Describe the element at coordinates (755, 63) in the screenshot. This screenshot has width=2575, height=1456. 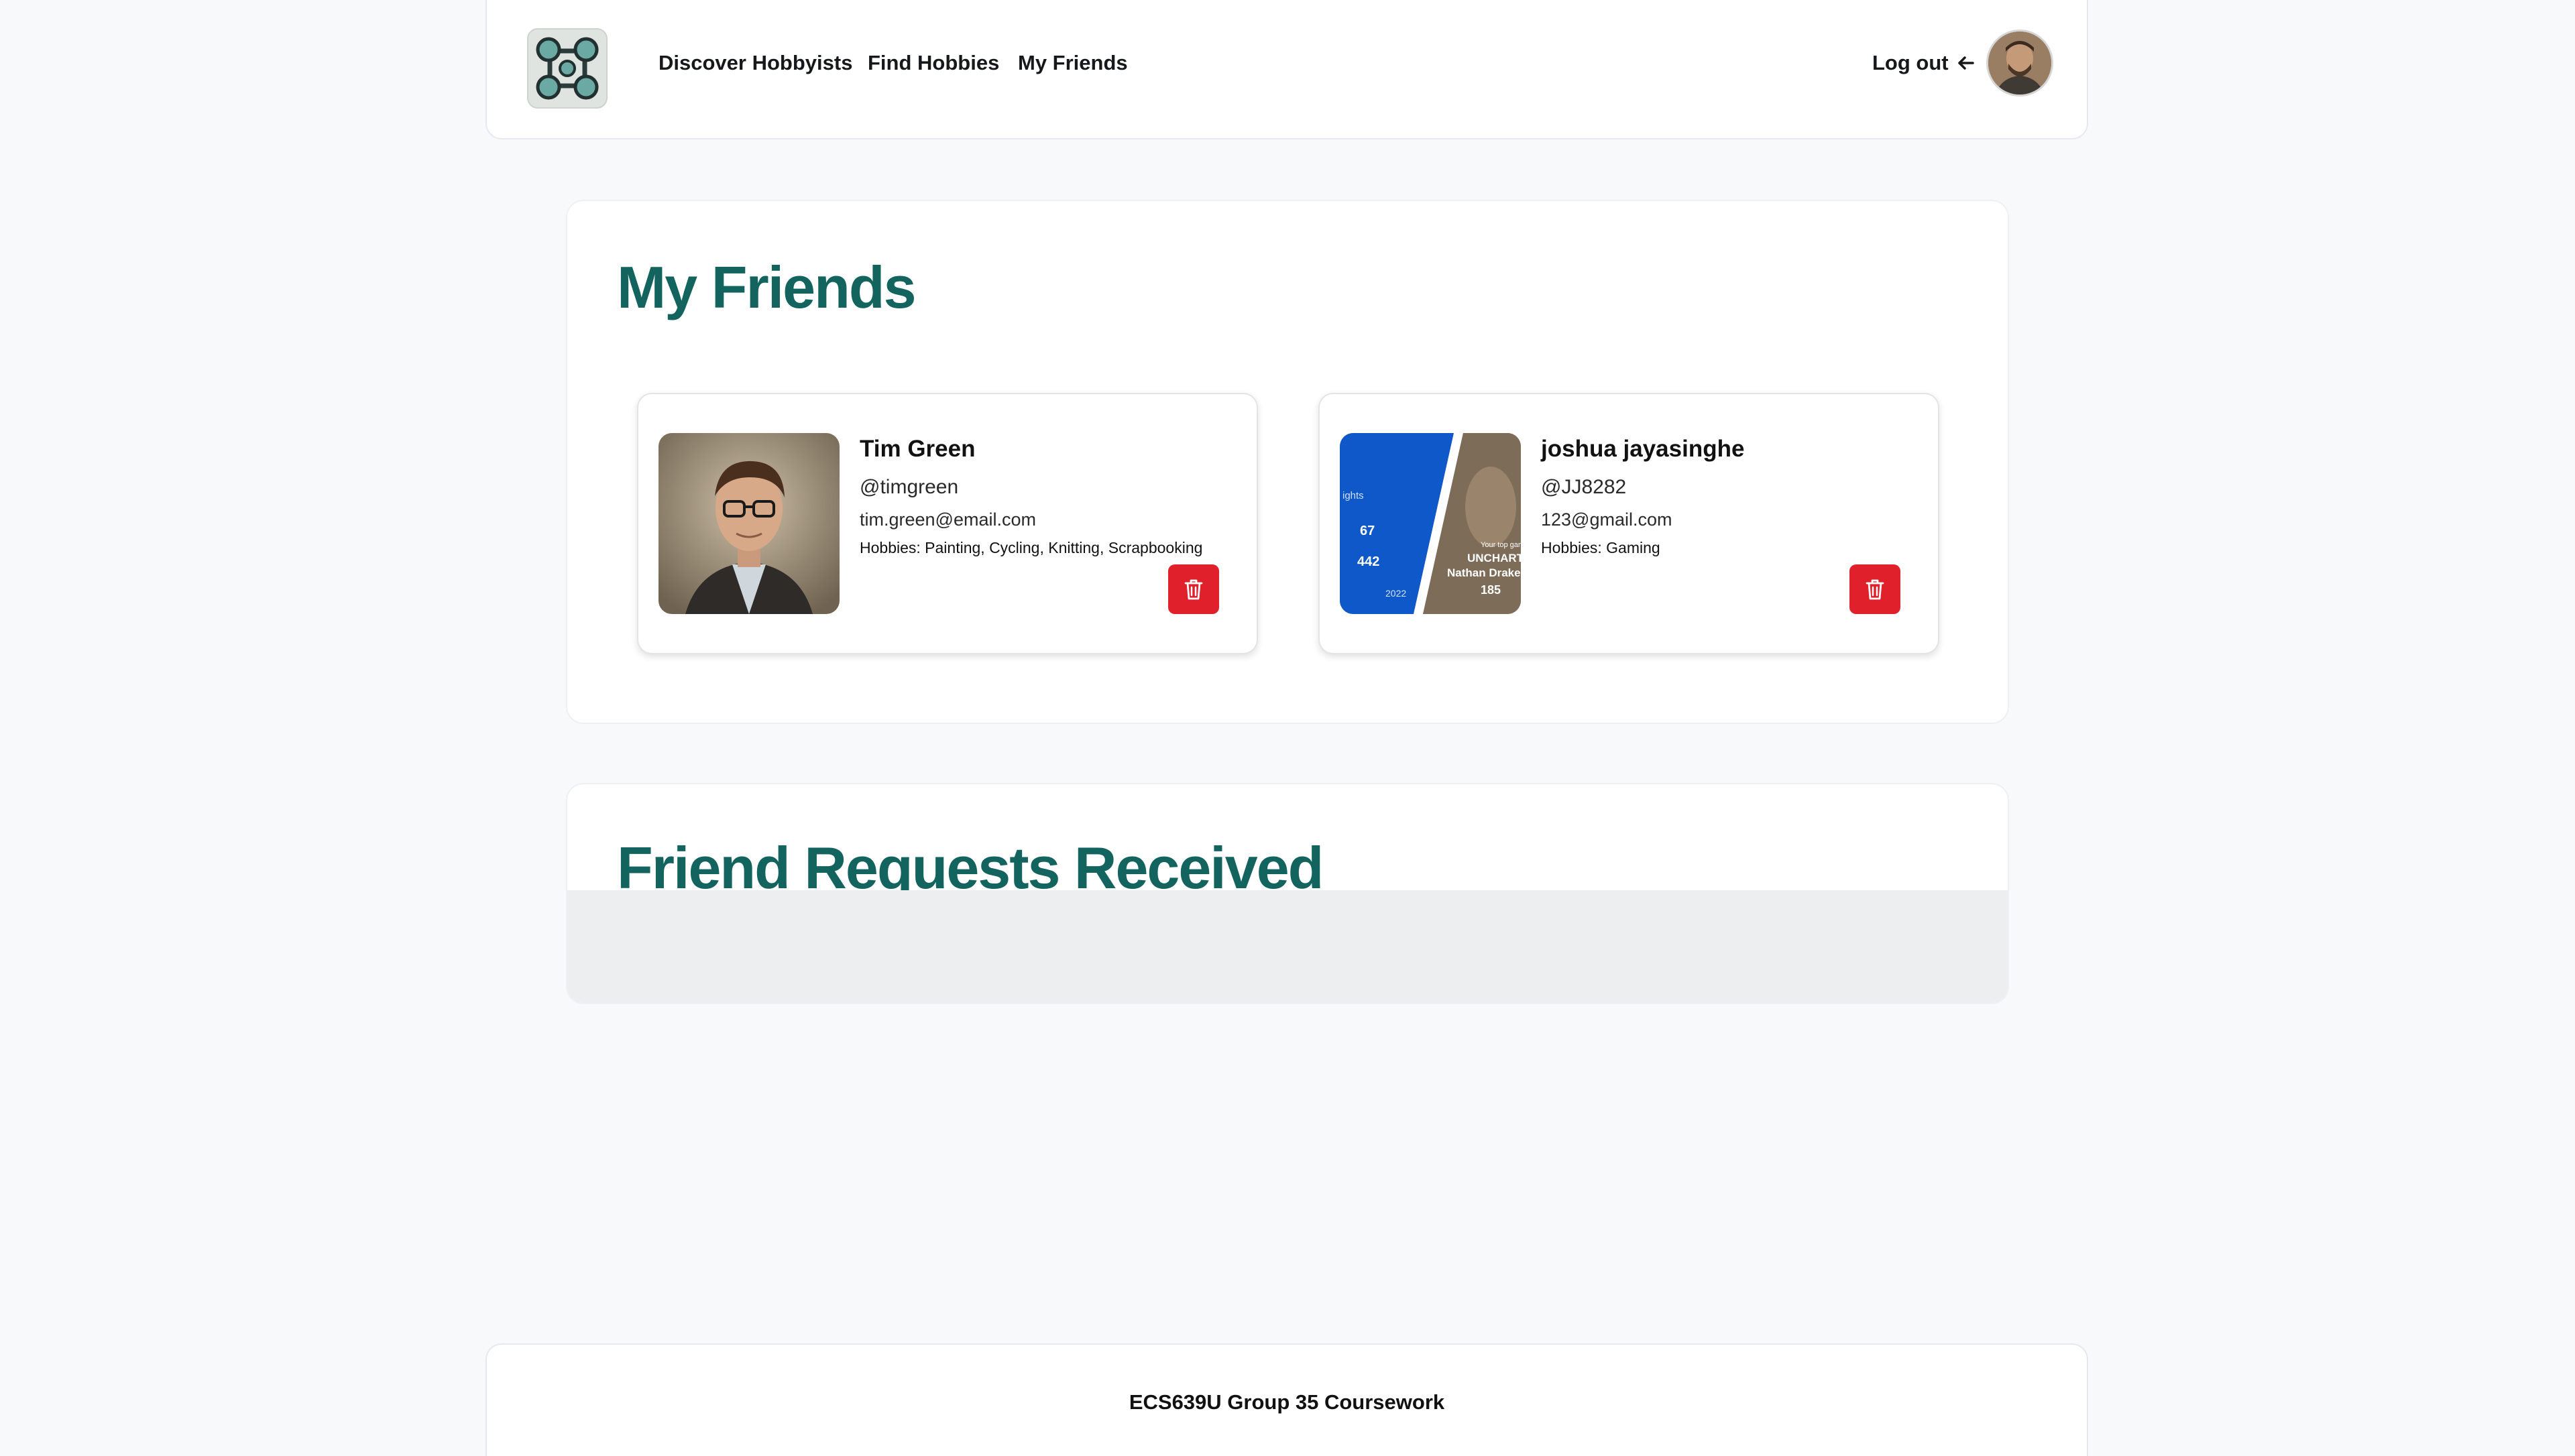
I see `nav-link-discover-hobbyists: Discover Hobbyists` at that location.